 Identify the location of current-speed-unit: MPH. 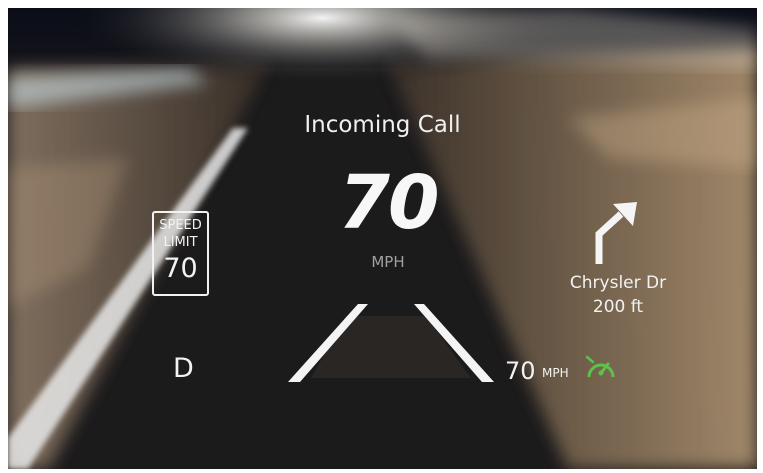
(388, 262).